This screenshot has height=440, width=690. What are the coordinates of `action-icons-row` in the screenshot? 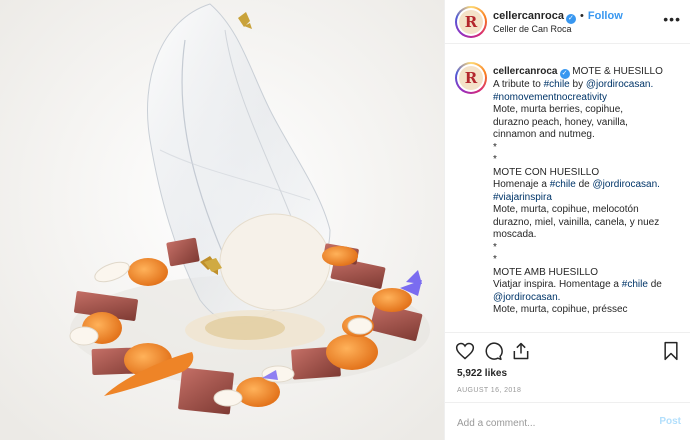 It's located at (568, 352).